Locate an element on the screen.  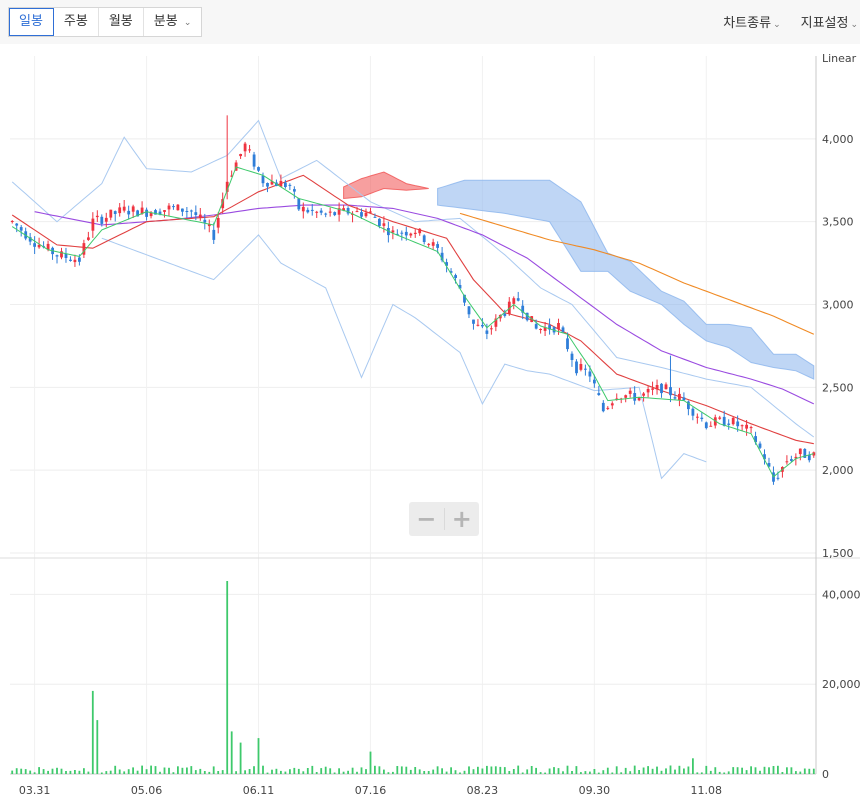
indicator-settings-label: 지표설정 is located at coordinates (824, 23).